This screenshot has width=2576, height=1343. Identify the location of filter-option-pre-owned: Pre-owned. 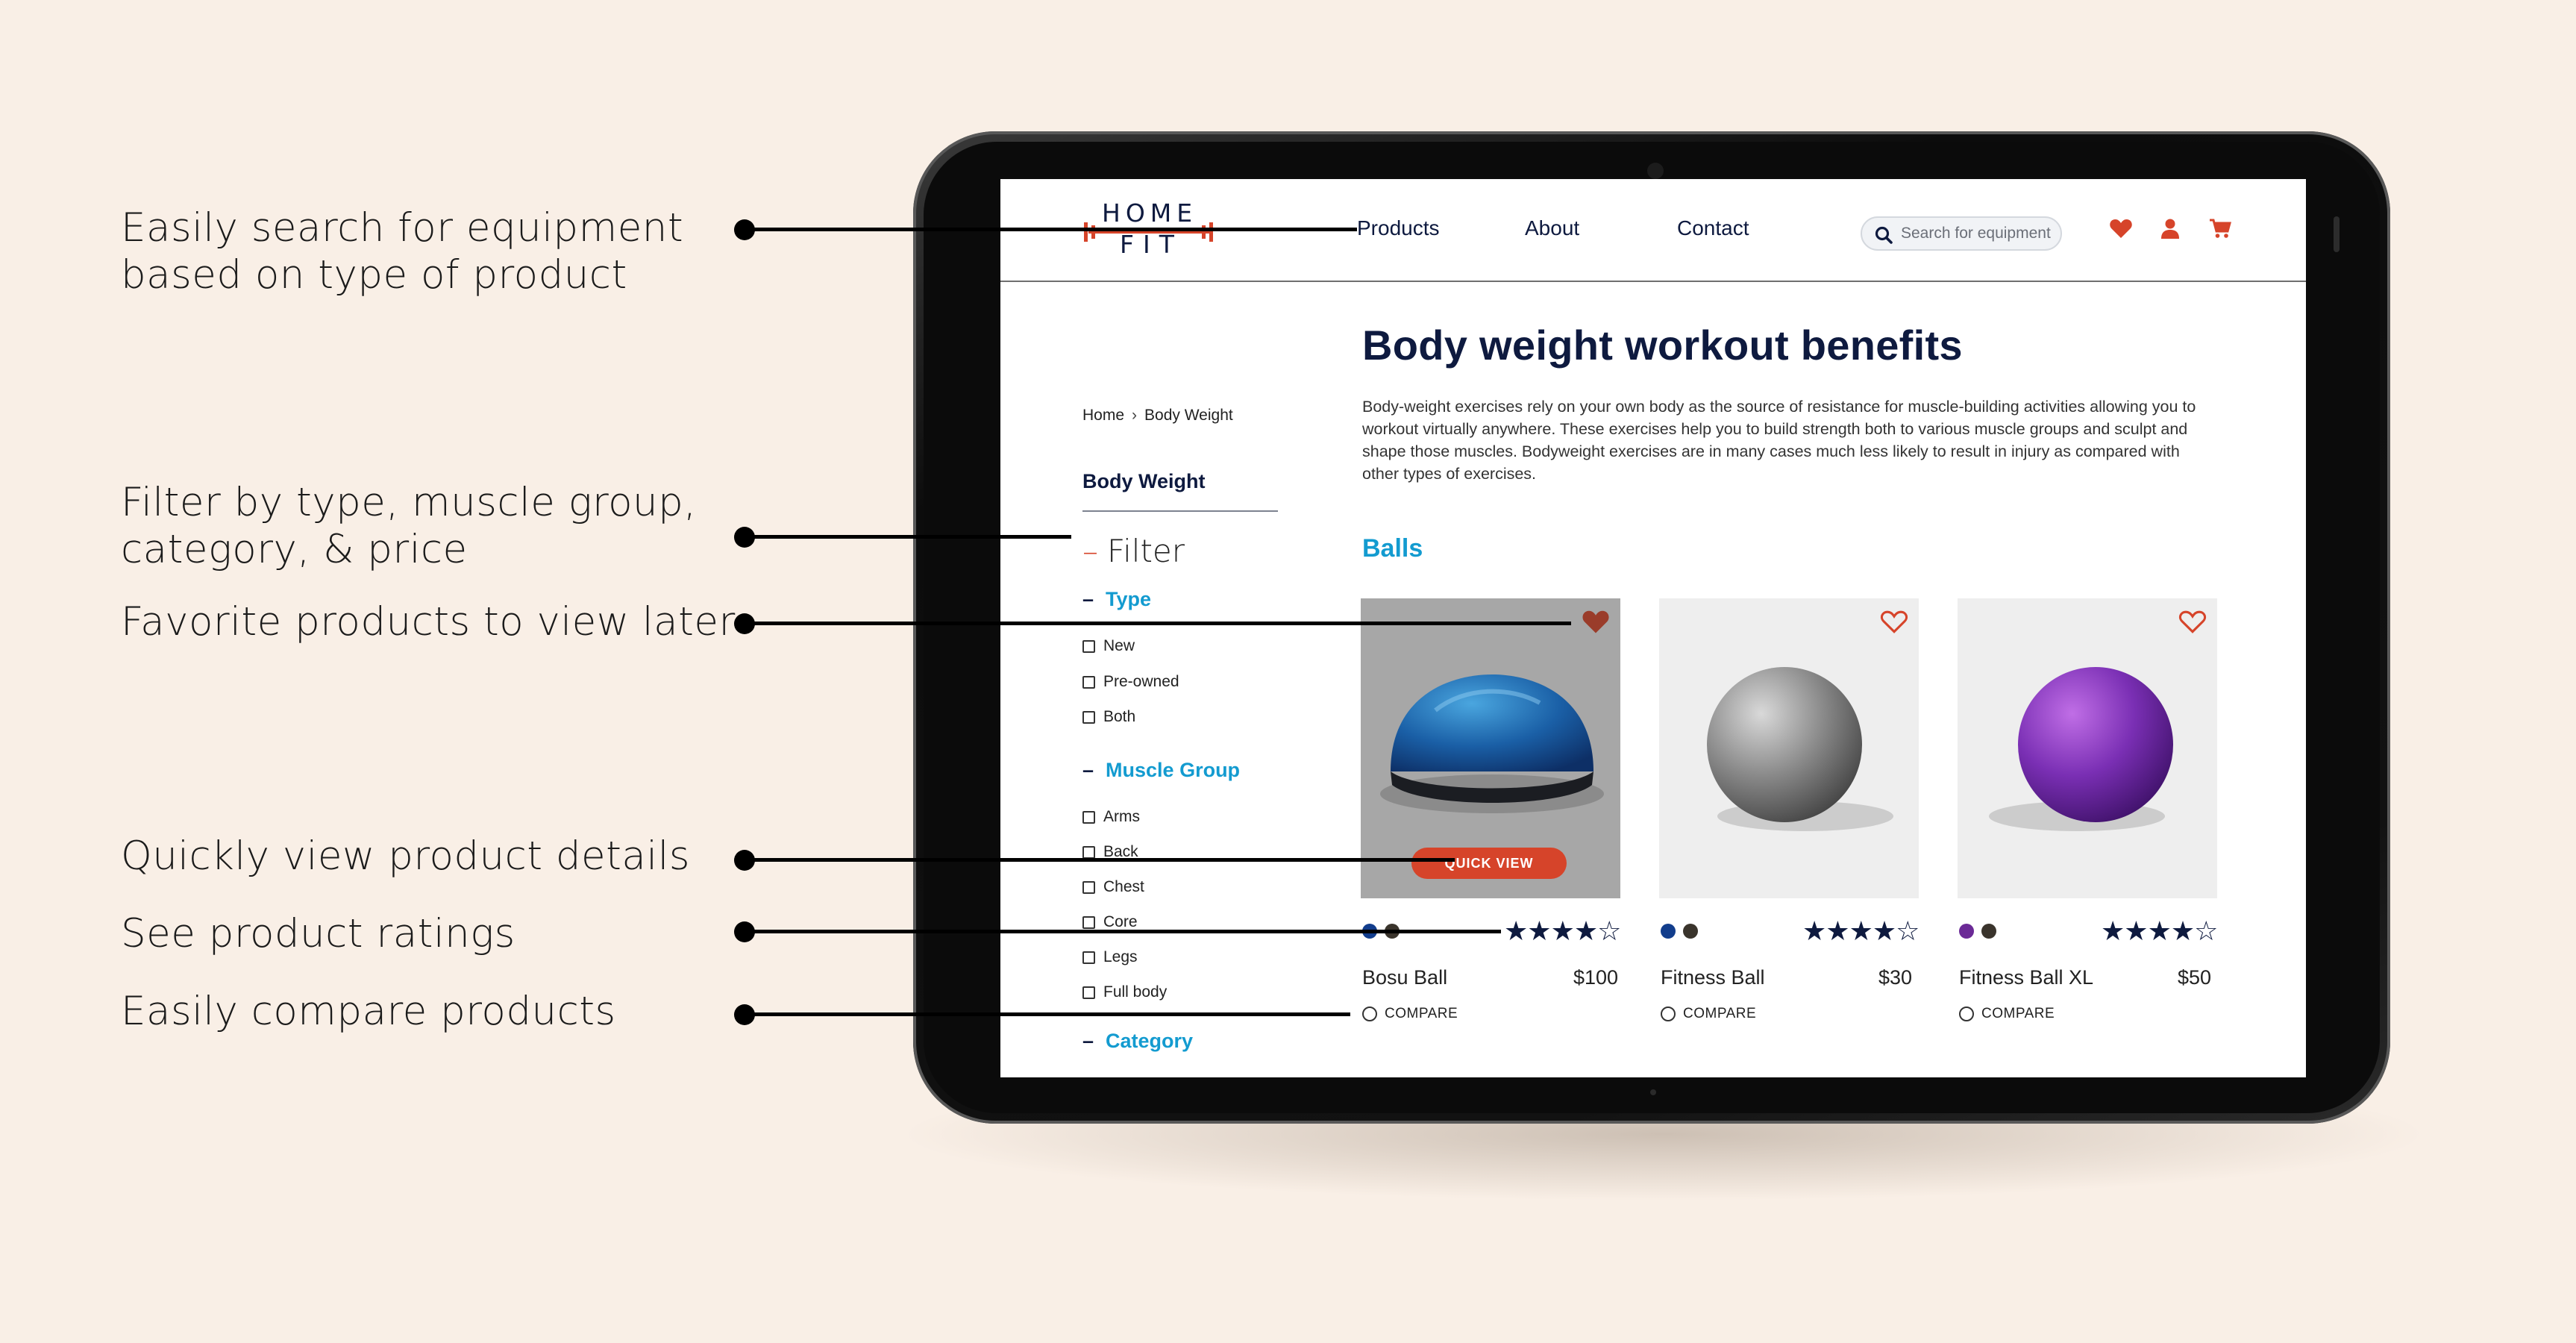
(1130, 682).